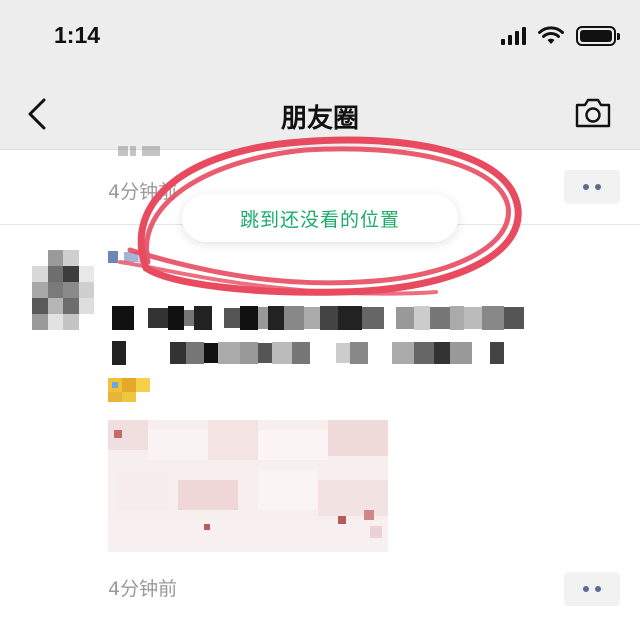 Image resolution: width=640 pixels, height=636 pixels. I want to click on avatar, so click(63, 290).